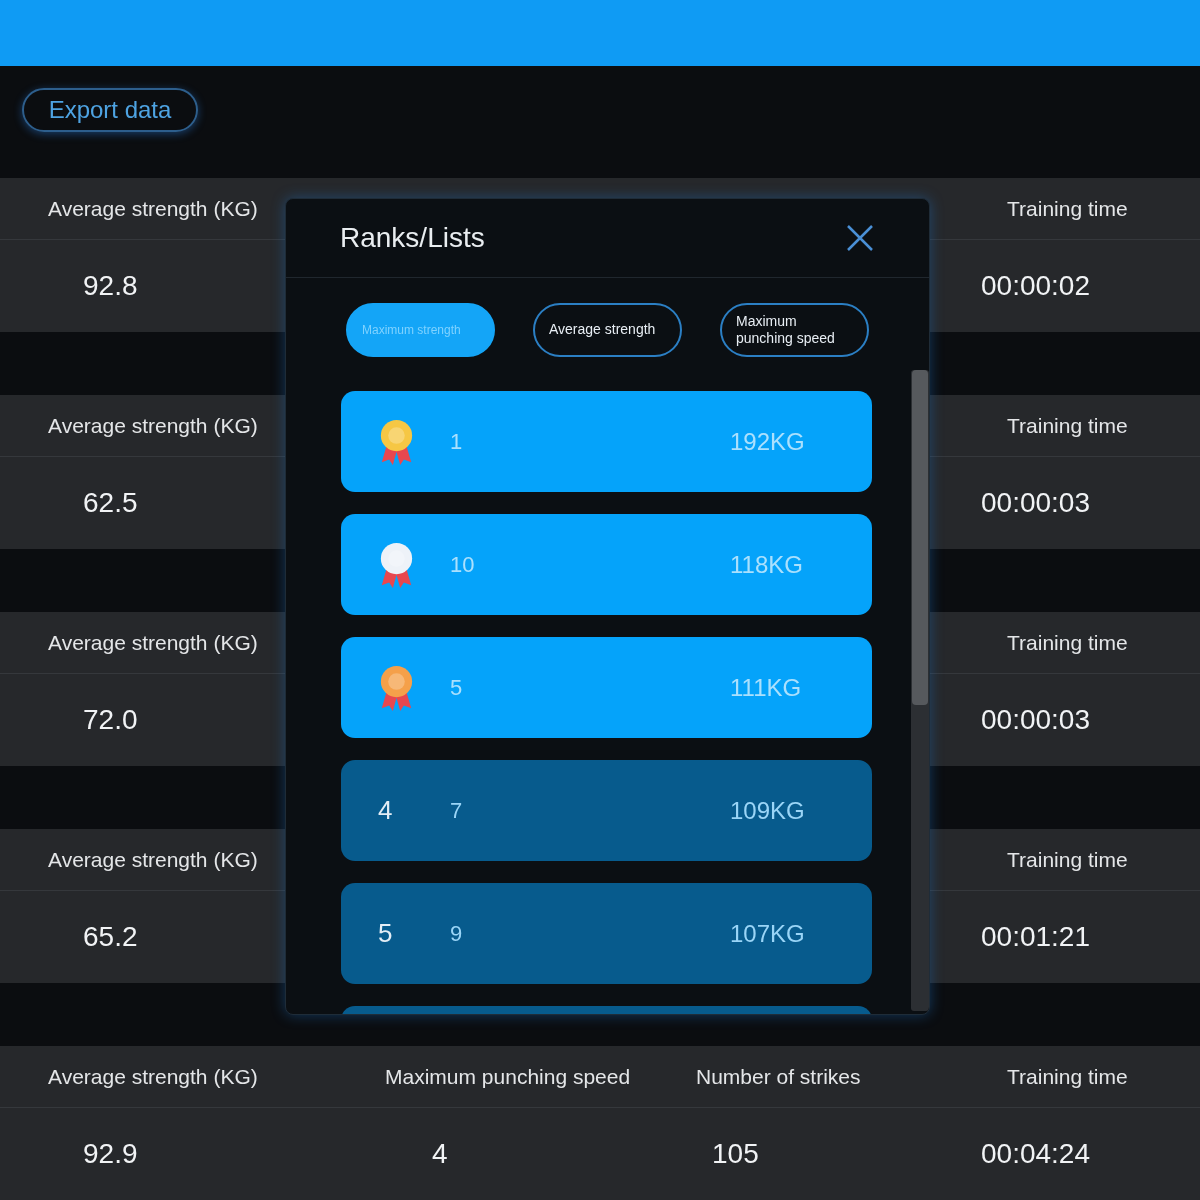 The width and height of the screenshot is (1200, 1200). I want to click on record-value: 00:00:02, so click(1035, 285).